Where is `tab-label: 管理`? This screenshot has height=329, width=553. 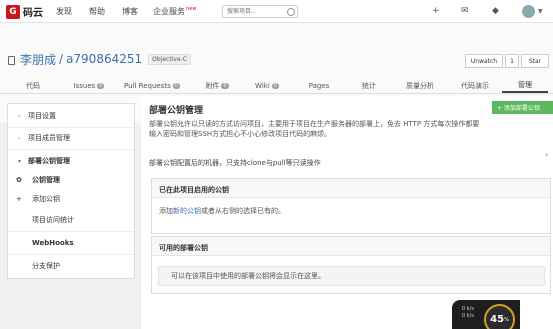
tab-label: 管理 is located at coordinates (525, 85).